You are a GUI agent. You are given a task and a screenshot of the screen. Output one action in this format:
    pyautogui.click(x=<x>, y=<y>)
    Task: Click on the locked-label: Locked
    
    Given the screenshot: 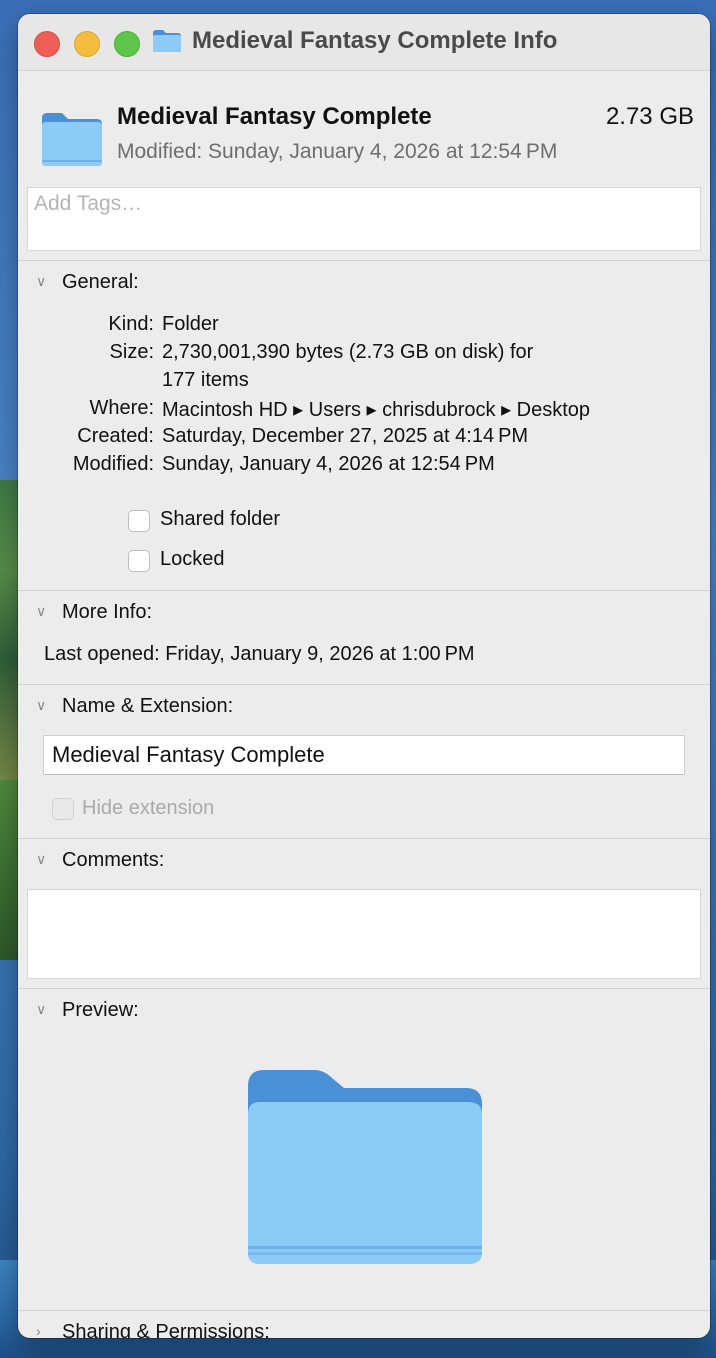 What is the action you would take?
    pyautogui.click(x=192, y=559)
    